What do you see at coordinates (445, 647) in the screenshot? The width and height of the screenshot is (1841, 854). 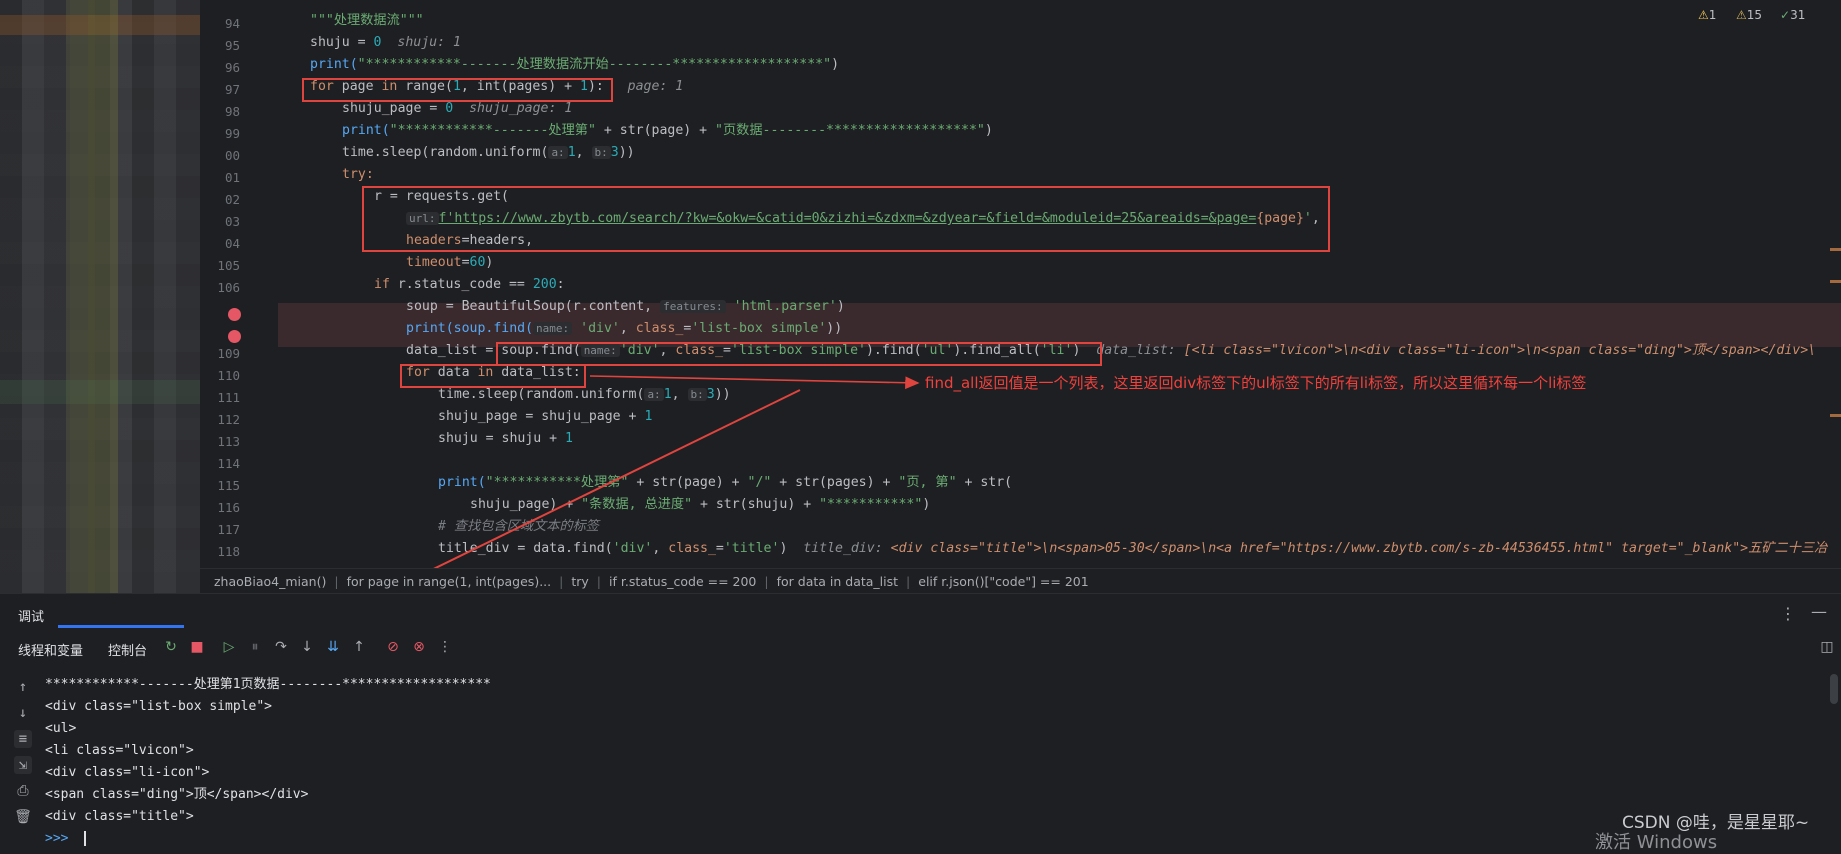 I see `more-icon: ⋮` at bounding box center [445, 647].